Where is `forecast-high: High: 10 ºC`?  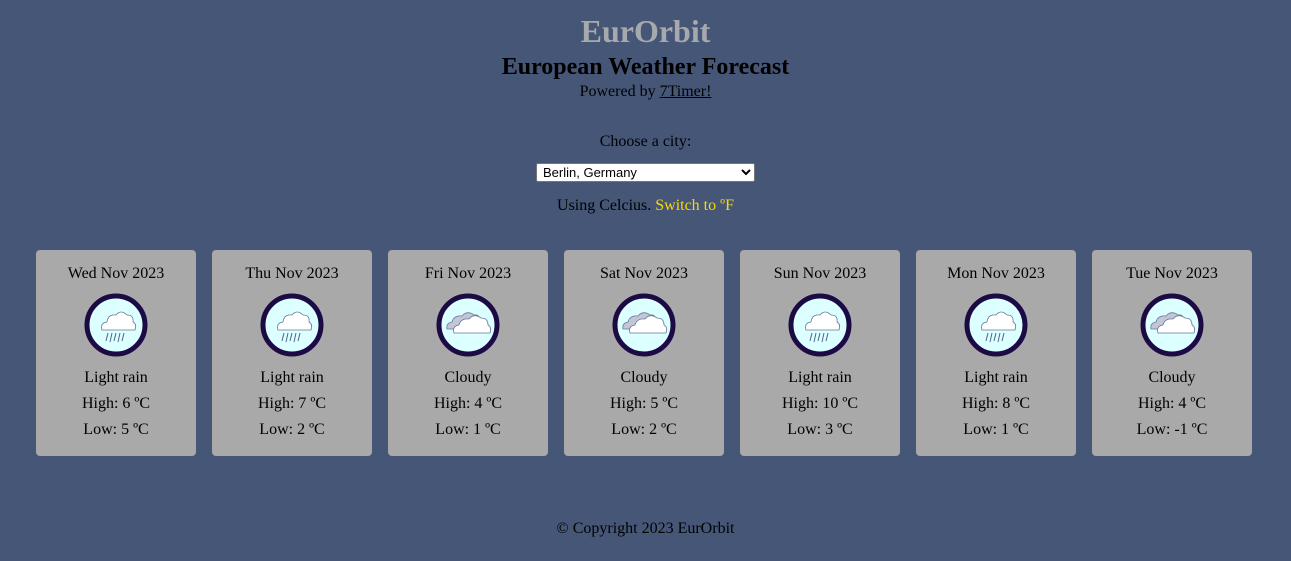
forecast-high: High: 10 ºC is located at coordinates (820, 403).